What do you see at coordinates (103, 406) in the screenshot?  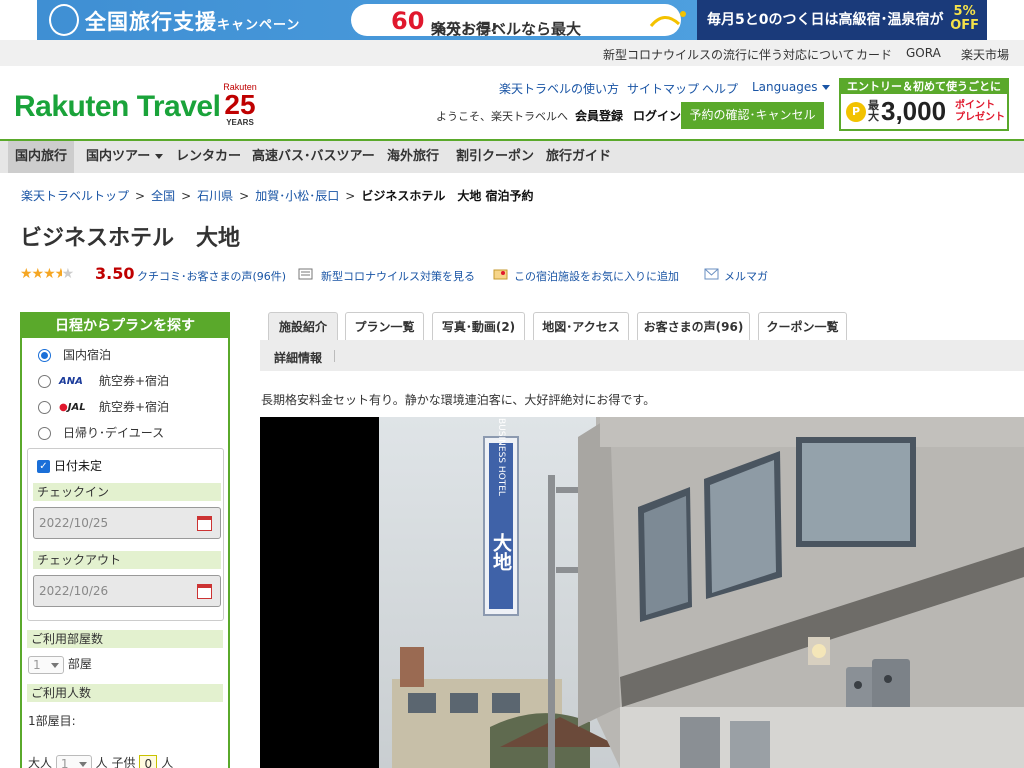 I see `option-jal-package: ●JAL 航空券+宿泊` at bounding box center [103, 406].